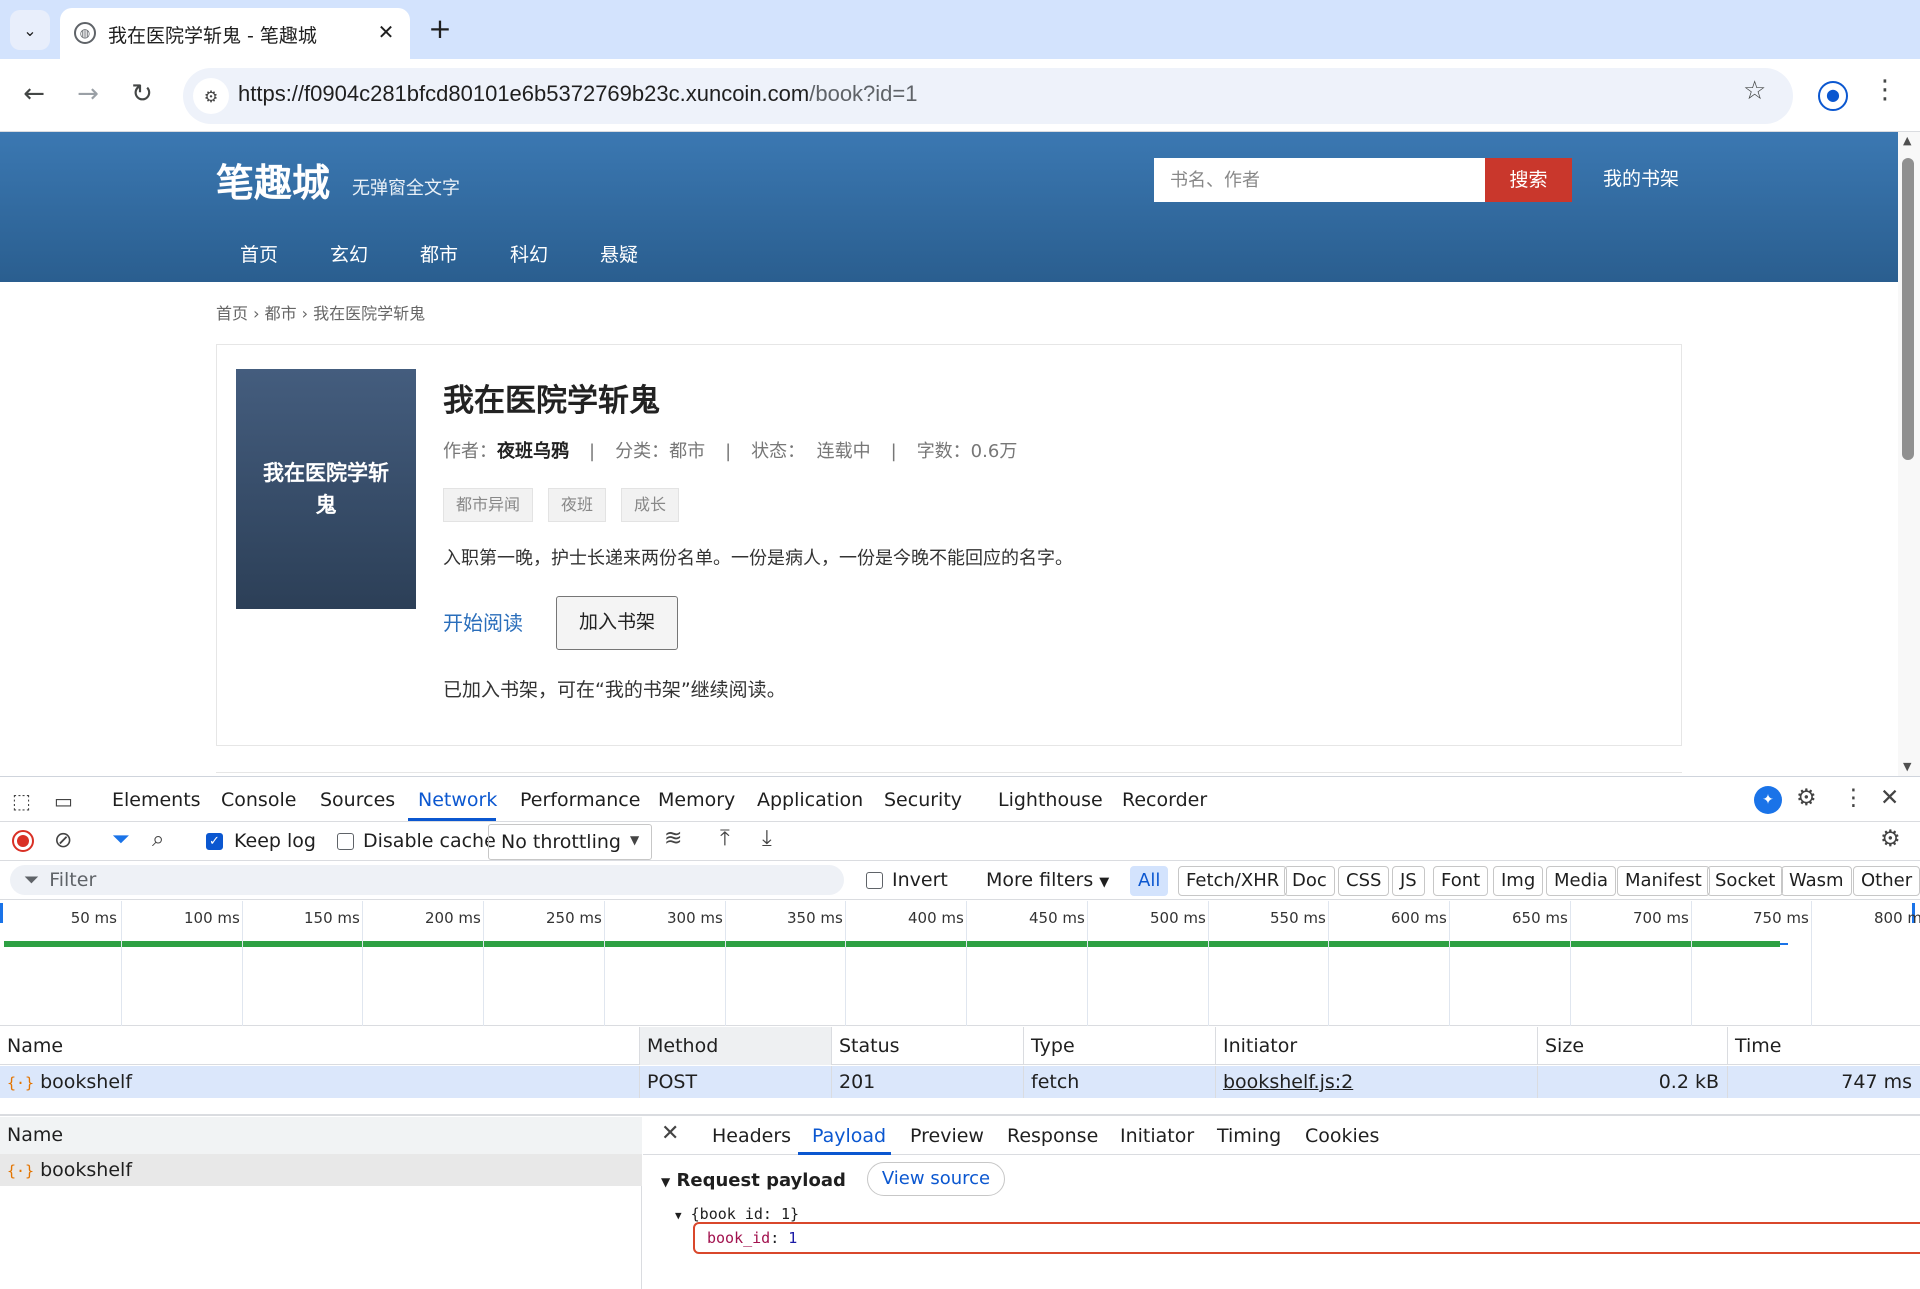  I want to click on request-name-cell: {·} bookshelf, so click(320, 1082).